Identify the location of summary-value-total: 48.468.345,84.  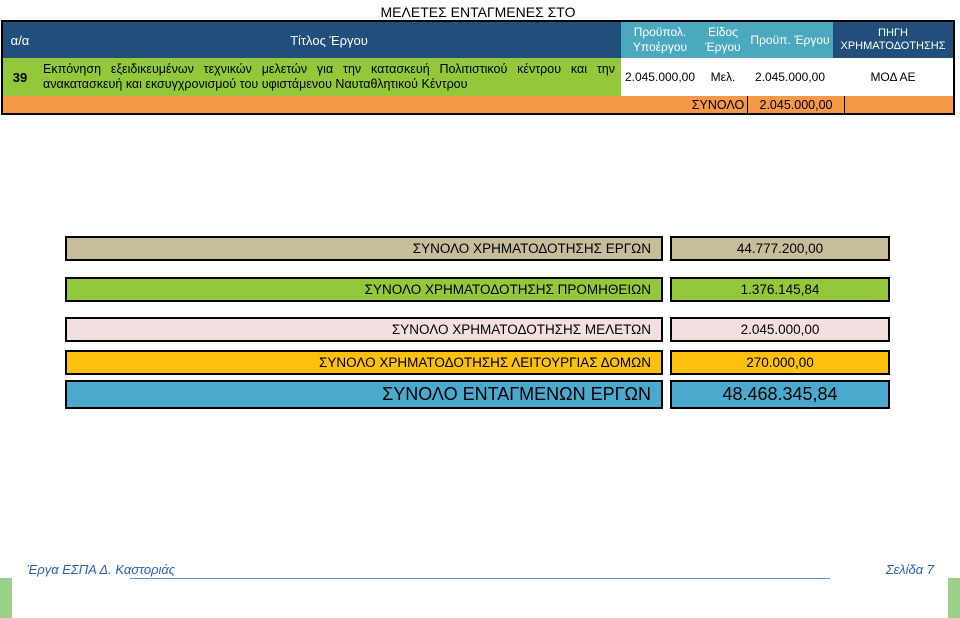
(780, 394).